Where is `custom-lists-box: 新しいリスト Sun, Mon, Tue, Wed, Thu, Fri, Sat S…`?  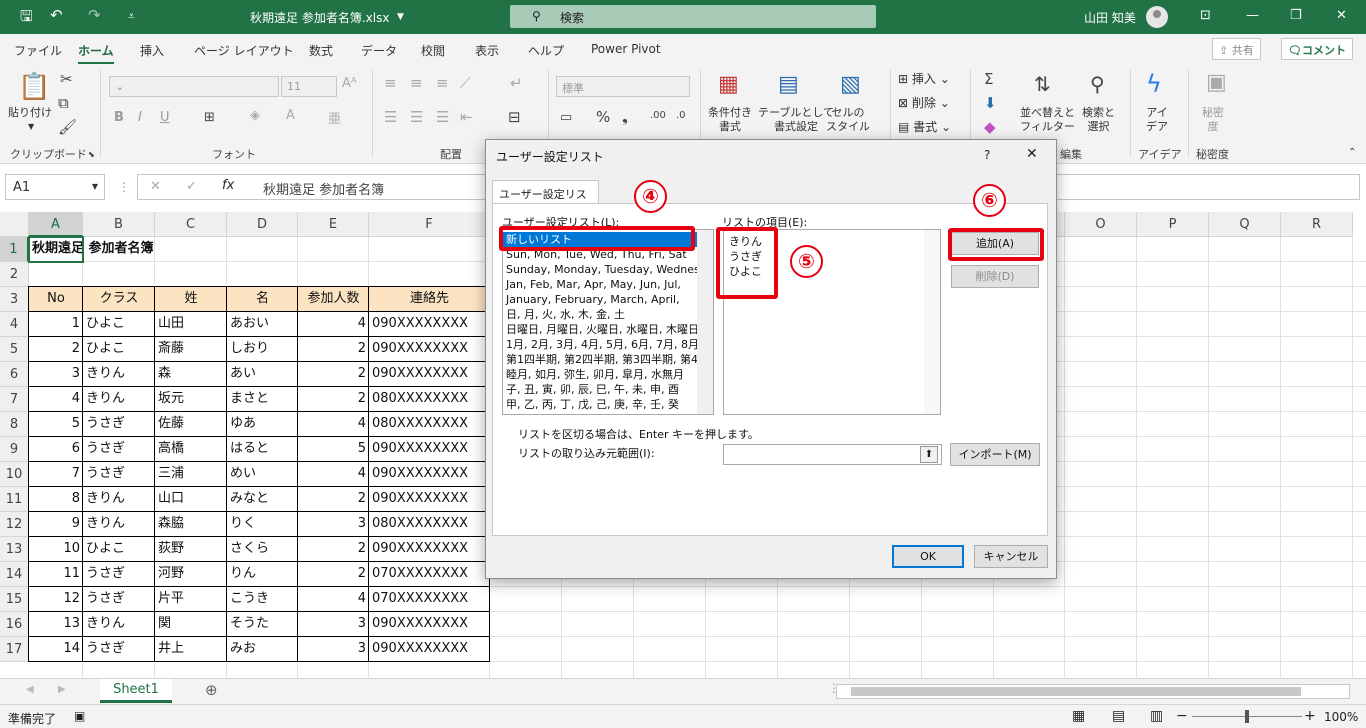
custom-lists-box: 新しいリスト Sun, Mon, Tue, Wed, Thu, Fri, Sat S… is located at coordinates (608, 322).